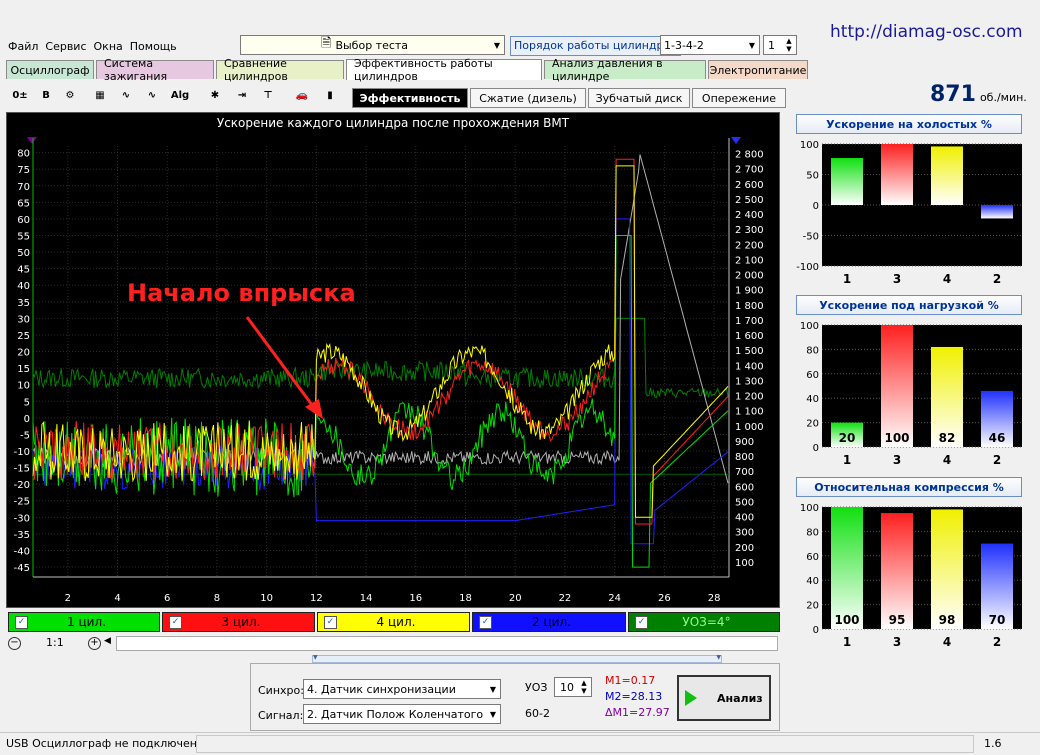 The image size is (1040, 755). What do you see at coordinates (816, 206) in the screenshot?
I see `y-tick-label: 0` at bounding box center [816, 206].